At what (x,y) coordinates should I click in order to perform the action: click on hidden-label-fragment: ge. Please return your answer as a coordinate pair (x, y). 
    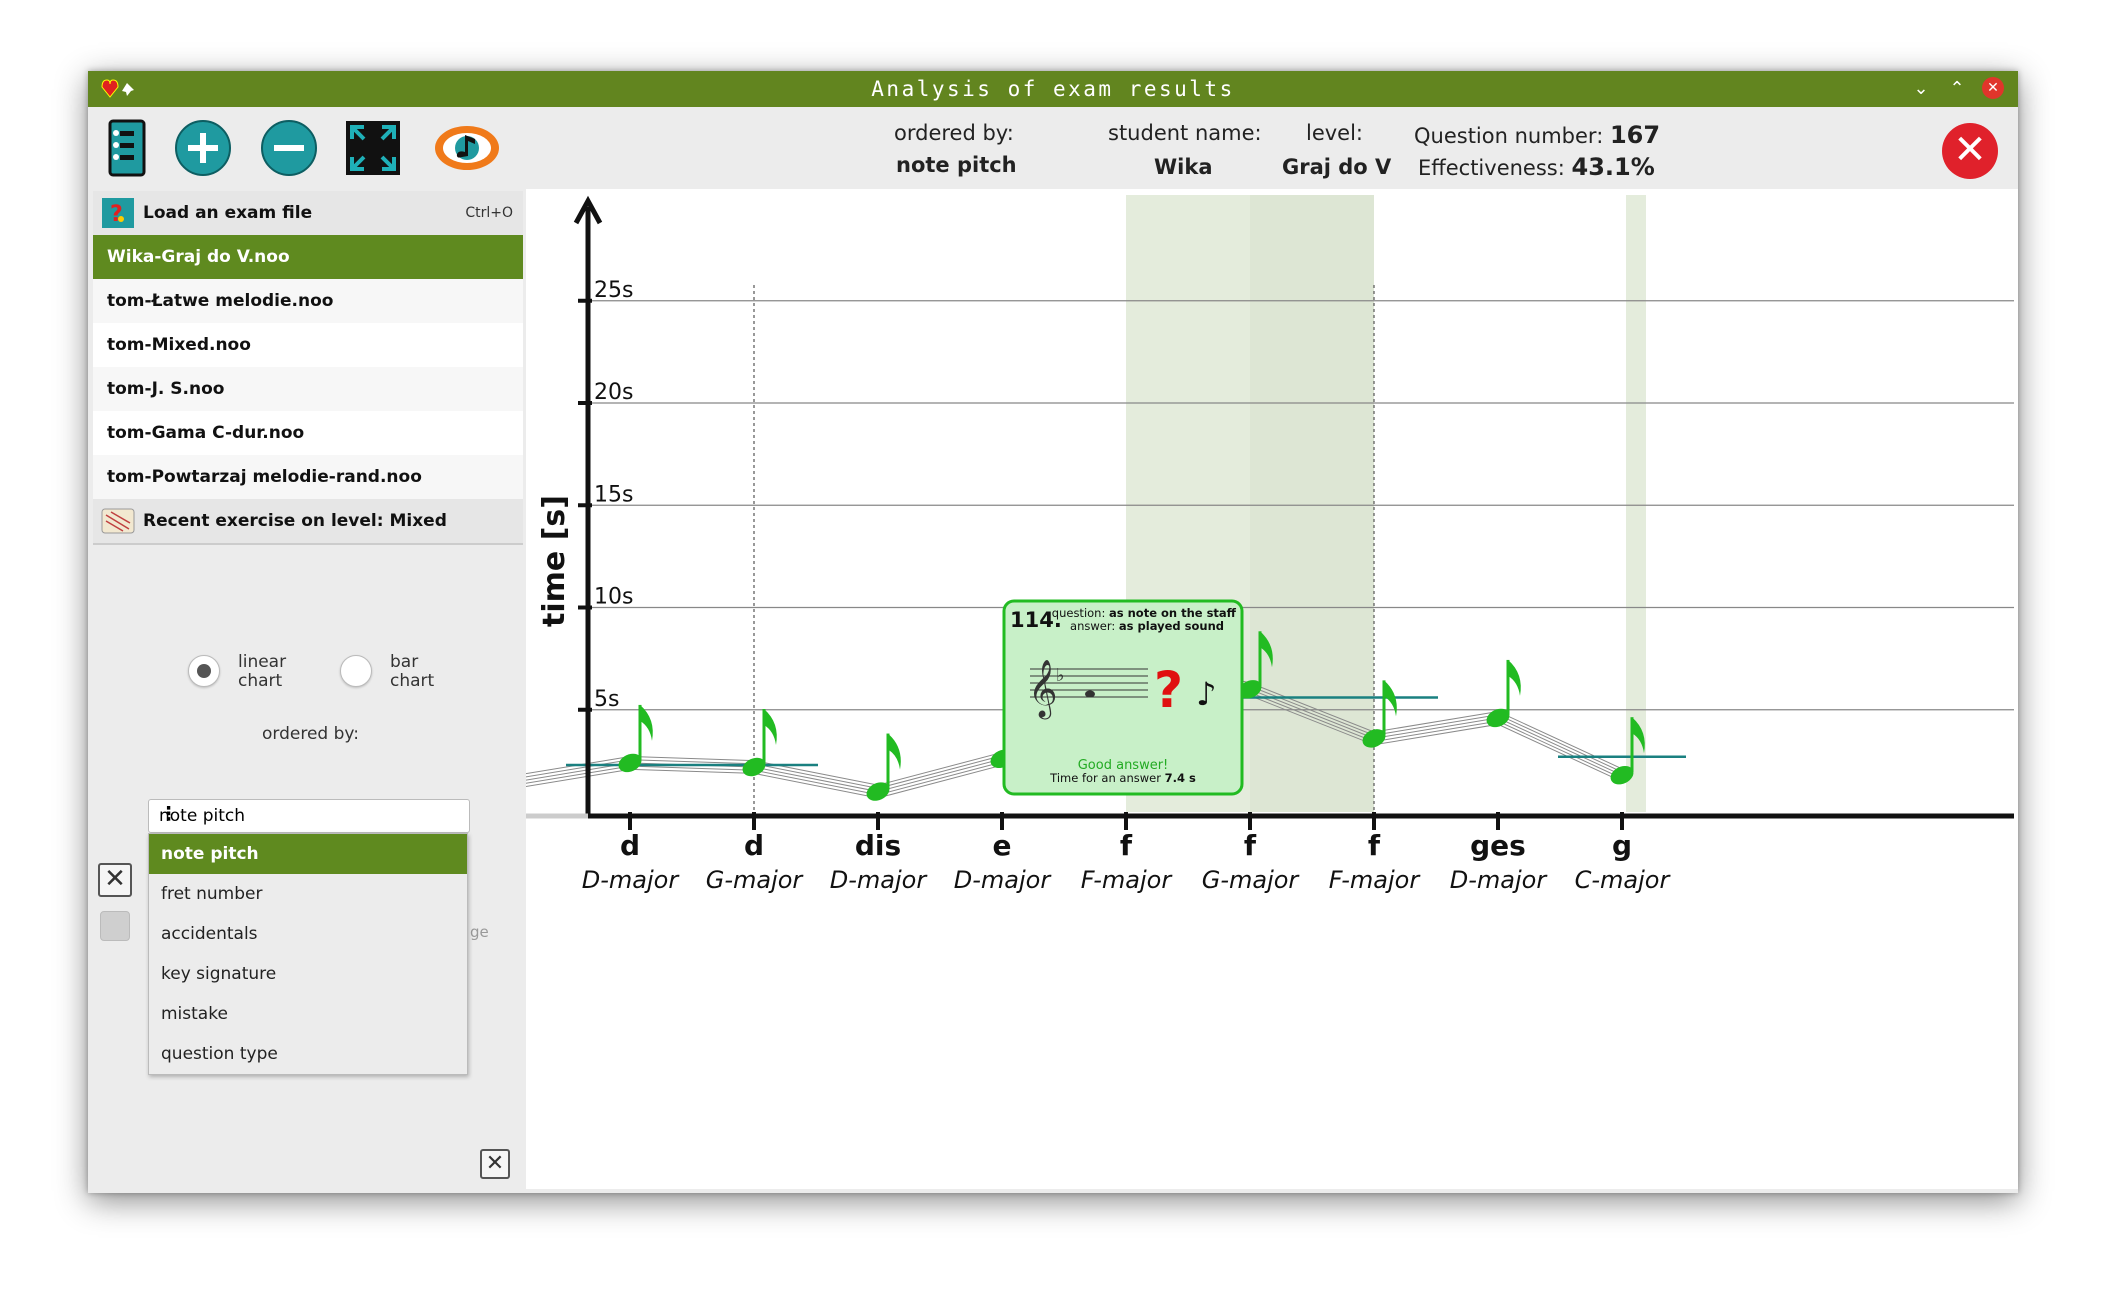
    Looking at the image, I should click on (479, 932).